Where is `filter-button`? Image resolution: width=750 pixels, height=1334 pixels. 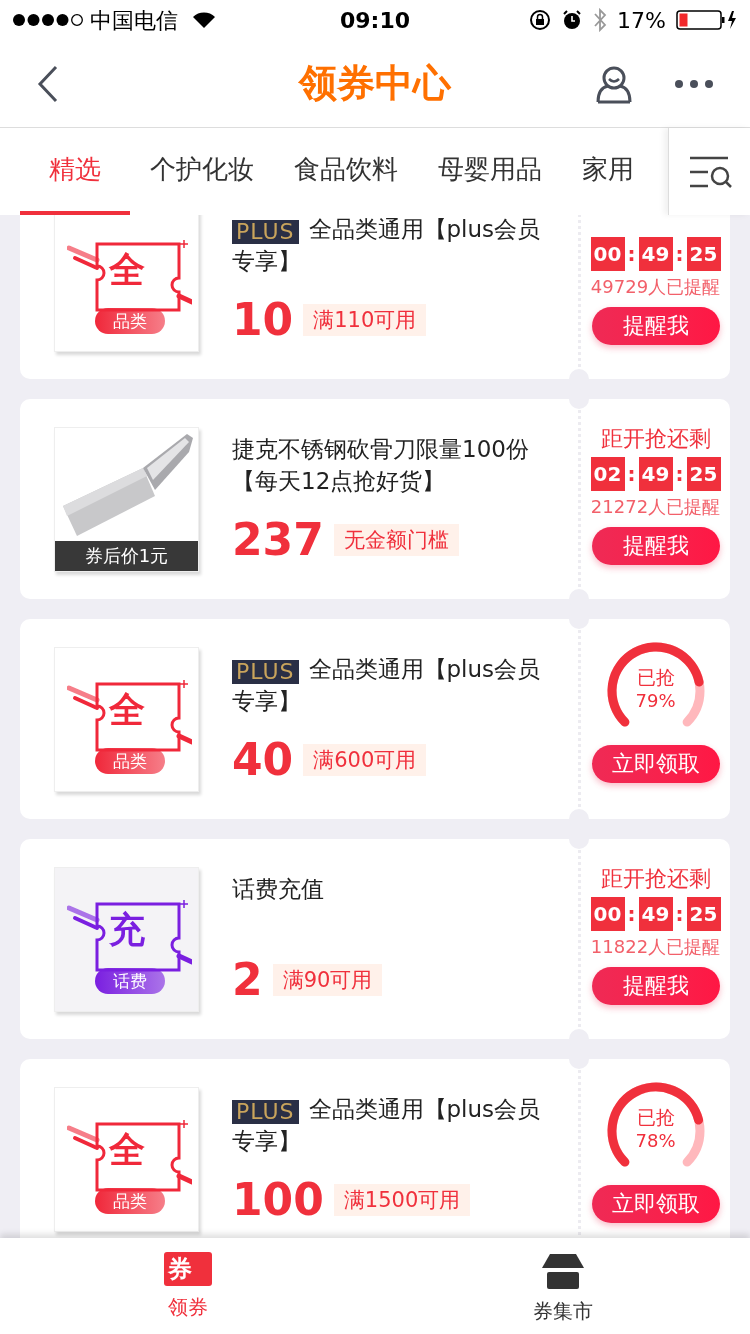 filter-button is located at coordinates (709, 171).